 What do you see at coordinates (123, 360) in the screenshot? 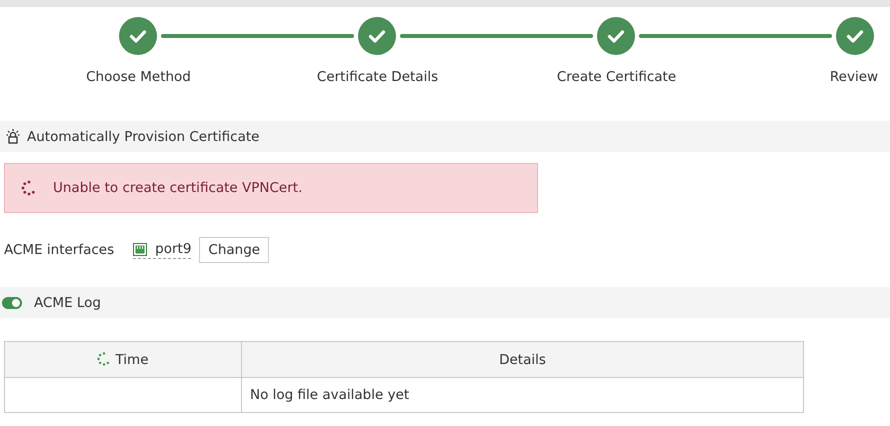
I see `column-header: Time` at bounding box center [123, 360].